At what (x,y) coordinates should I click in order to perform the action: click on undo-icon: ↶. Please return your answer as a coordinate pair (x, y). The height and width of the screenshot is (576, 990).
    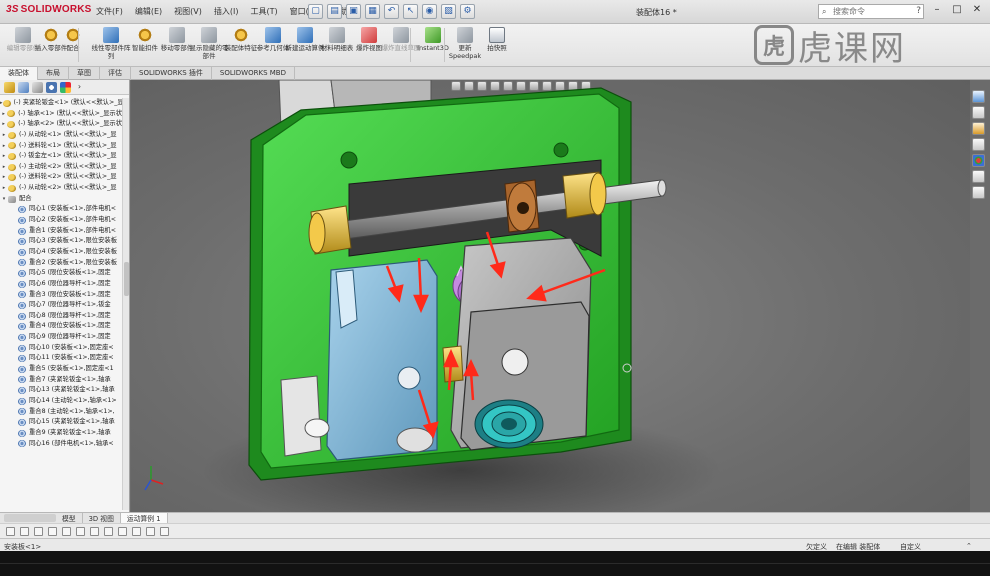
    Looking at the image, I should click on (391, 11).